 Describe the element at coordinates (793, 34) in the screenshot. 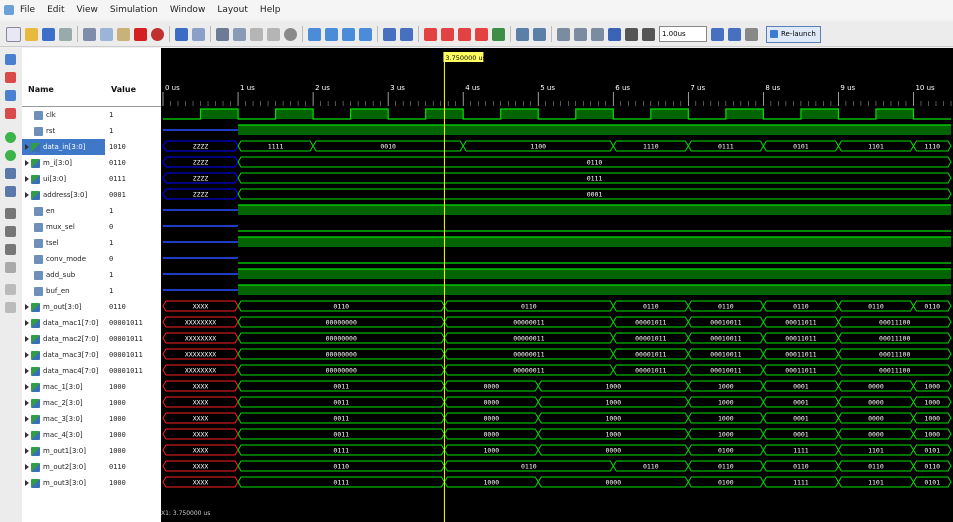

I see `relaunch-button: Re-launch` at that location.